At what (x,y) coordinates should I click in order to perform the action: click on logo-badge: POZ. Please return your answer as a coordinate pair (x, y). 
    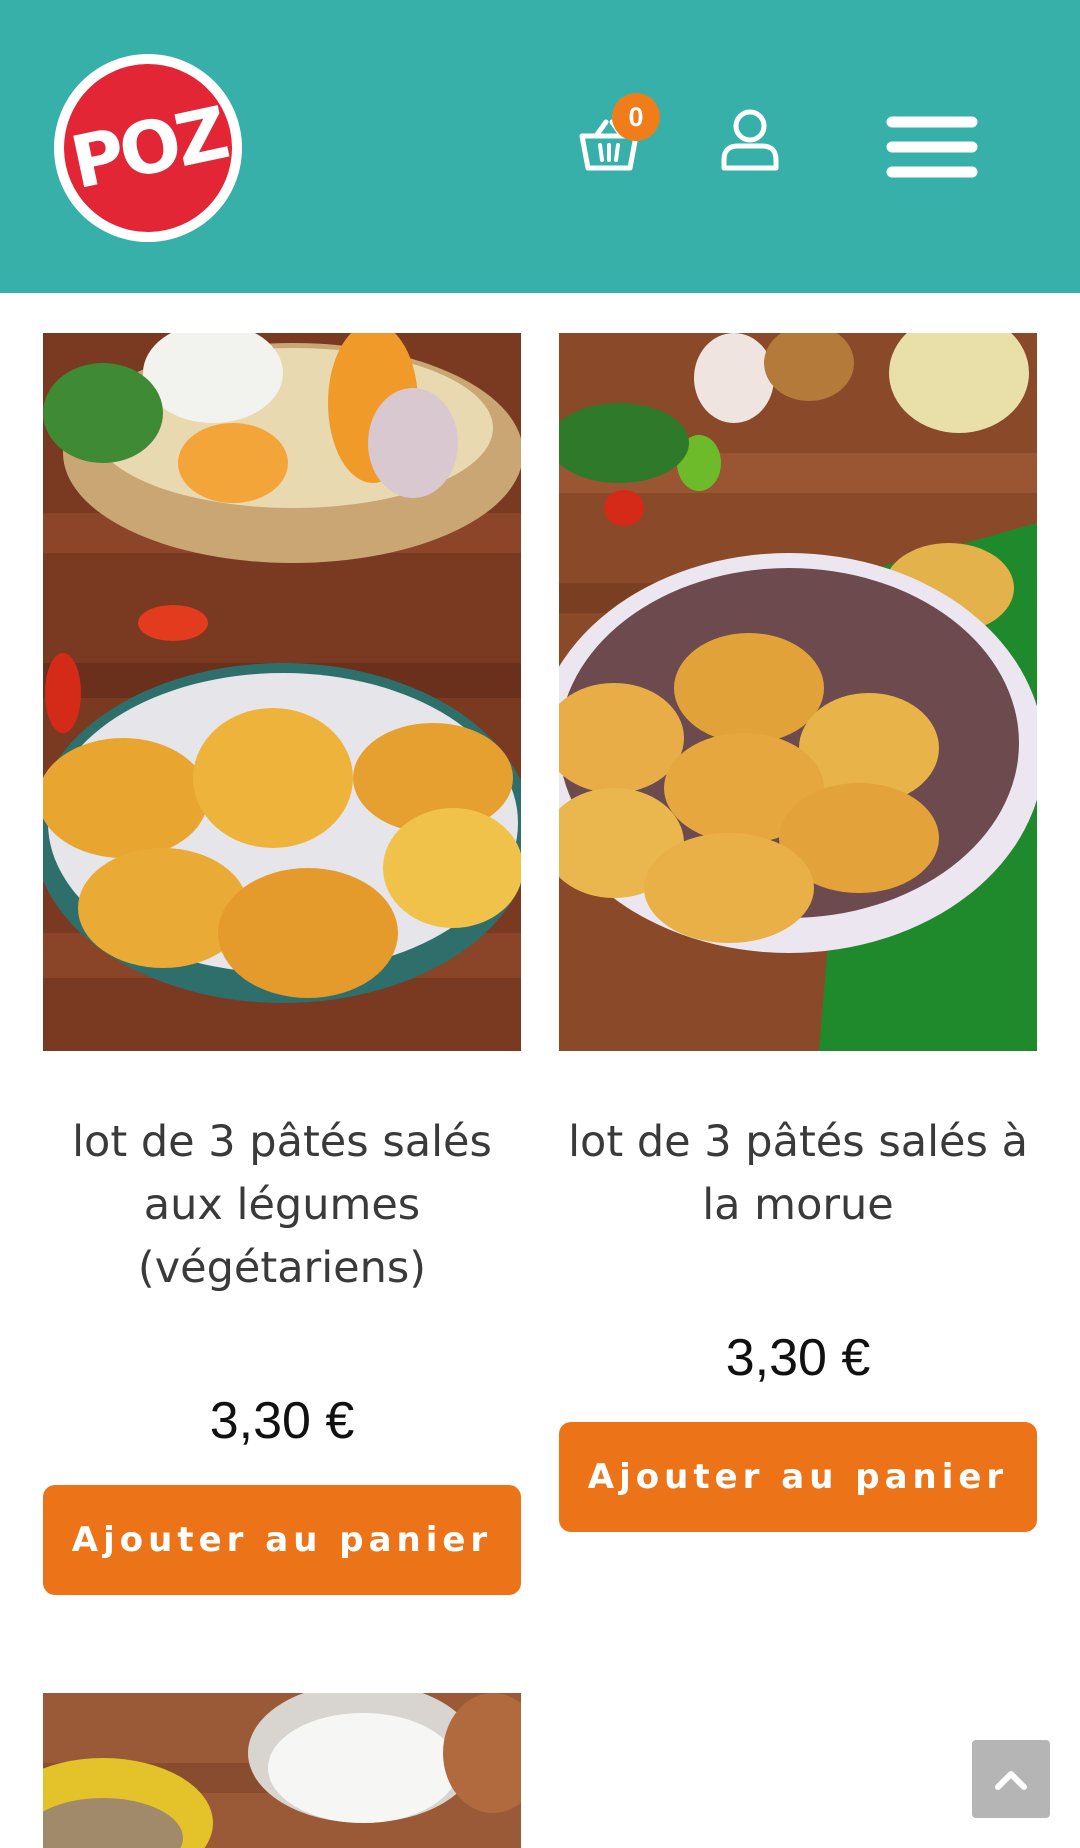
    Looking at the image, I should click on (148, 148).